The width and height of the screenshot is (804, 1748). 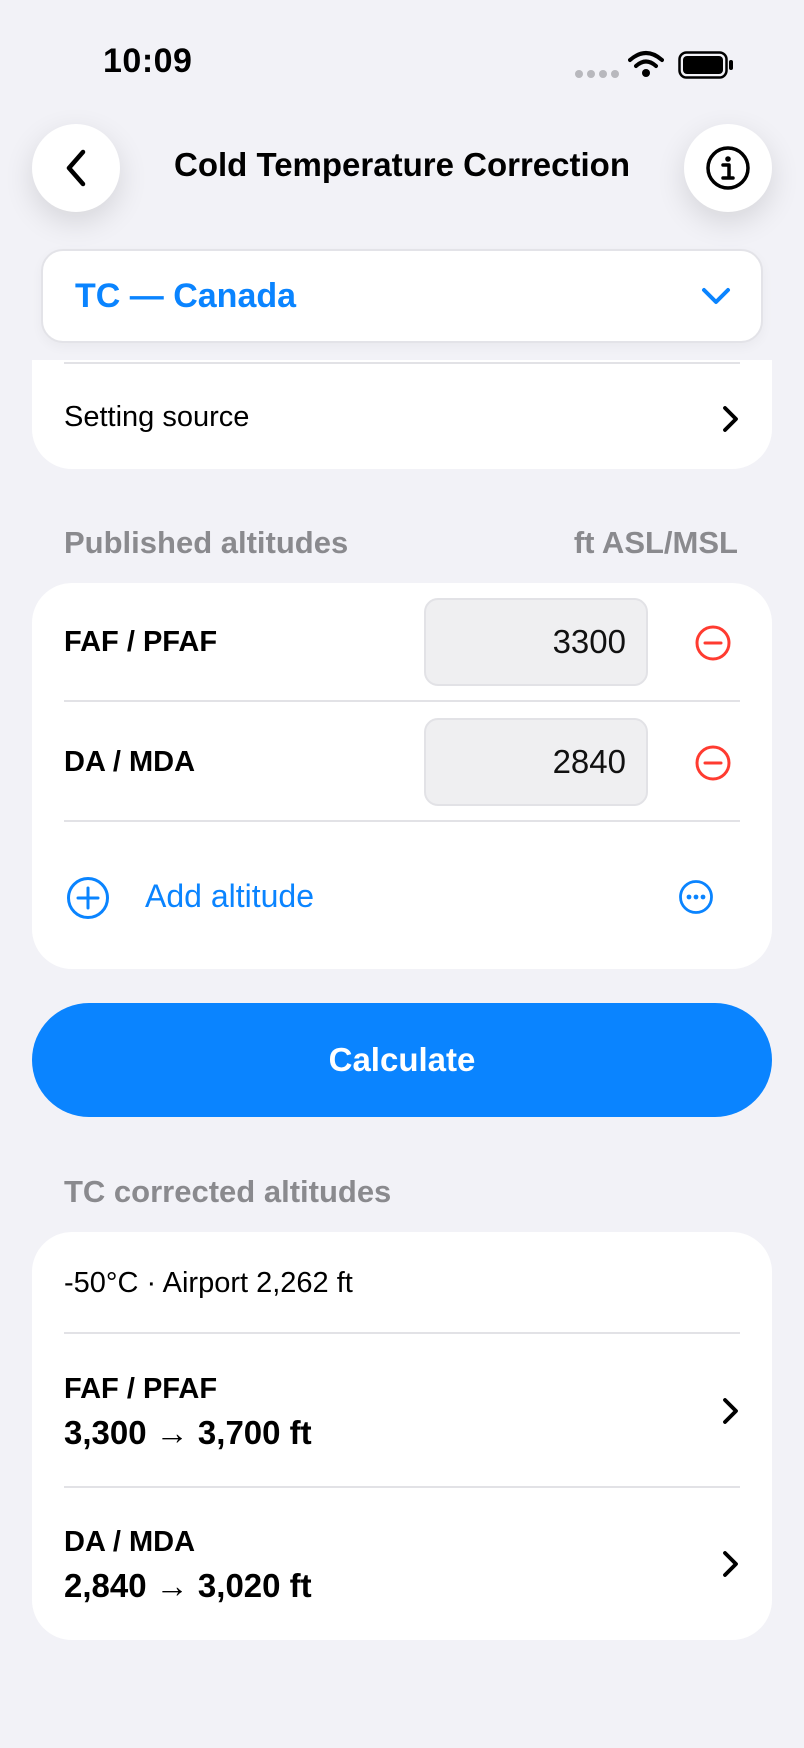 What do you see at coordinates (696, 897) in the screenshot?
I see `ellipsis-circle-icon` at bounding box center [696, 897].